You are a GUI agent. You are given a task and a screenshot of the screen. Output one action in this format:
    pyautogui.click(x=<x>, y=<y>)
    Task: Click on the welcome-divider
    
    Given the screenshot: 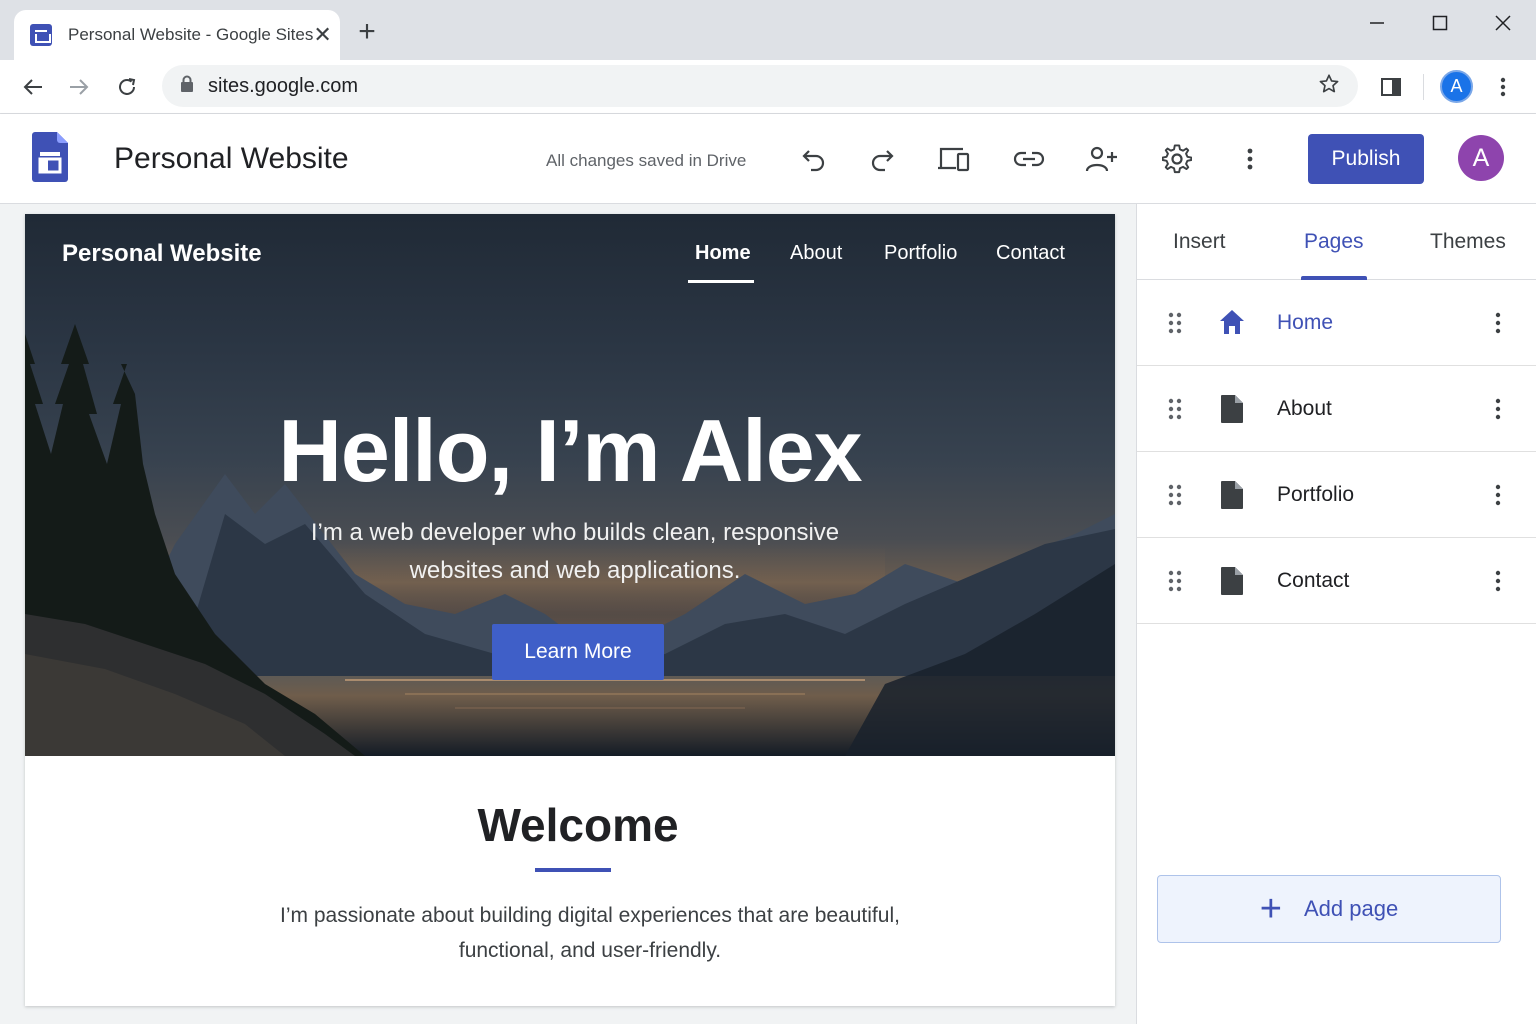 What is the action you would take?
    pyautogui.click(x=573, y=870)
    